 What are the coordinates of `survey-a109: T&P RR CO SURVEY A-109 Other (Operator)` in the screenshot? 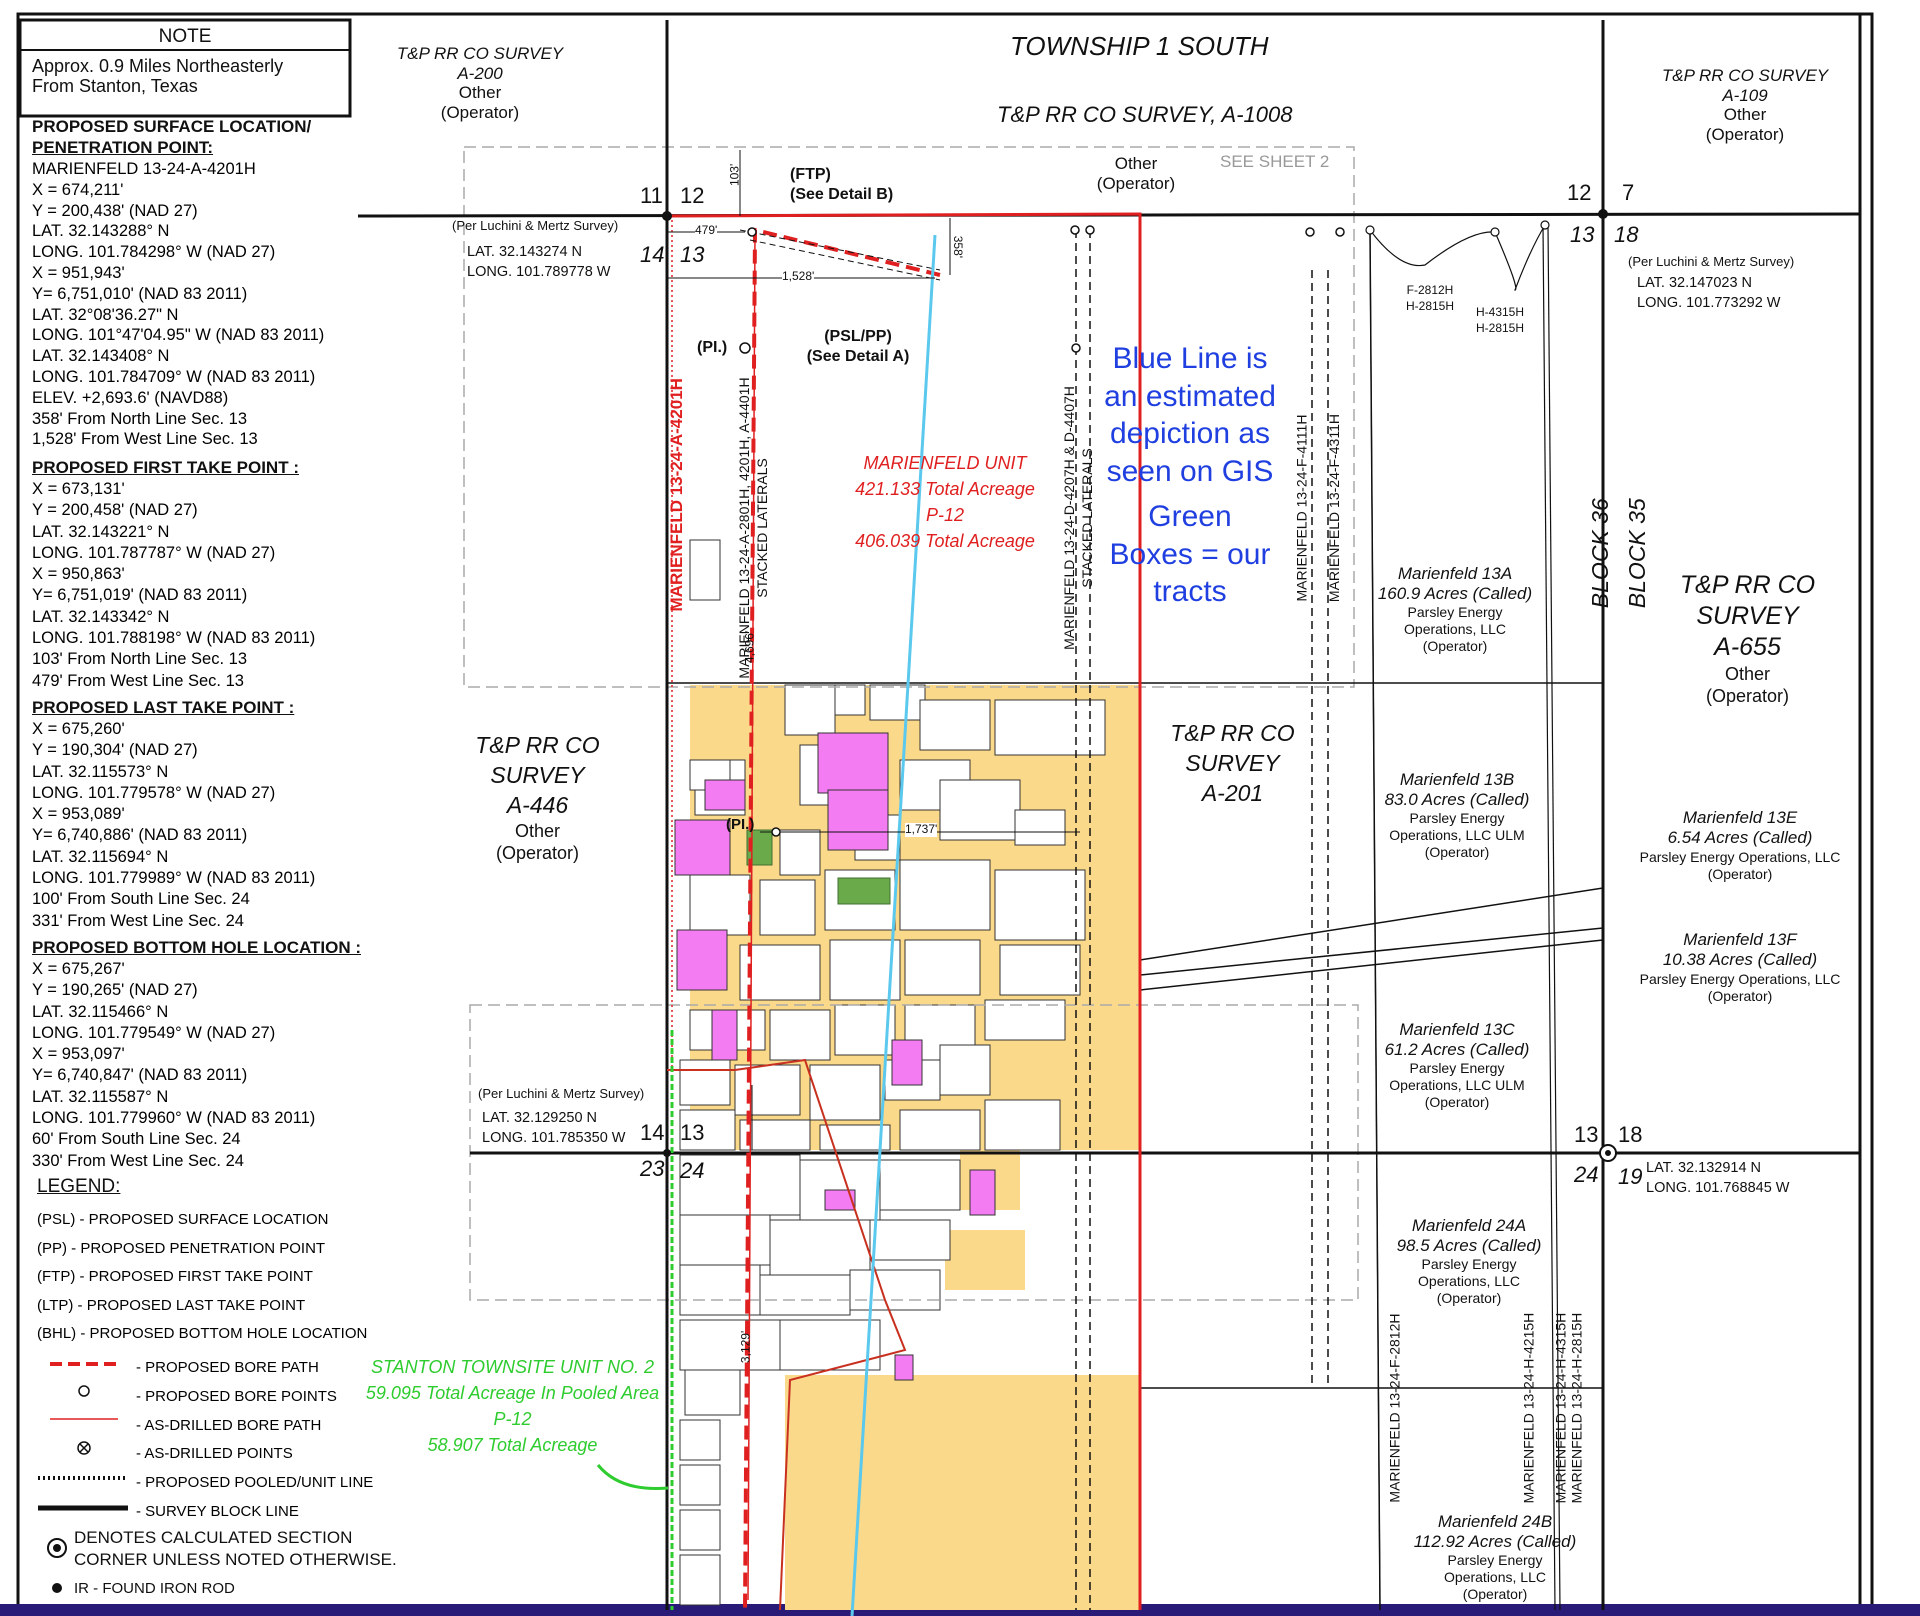 It's located at (1745, 105).